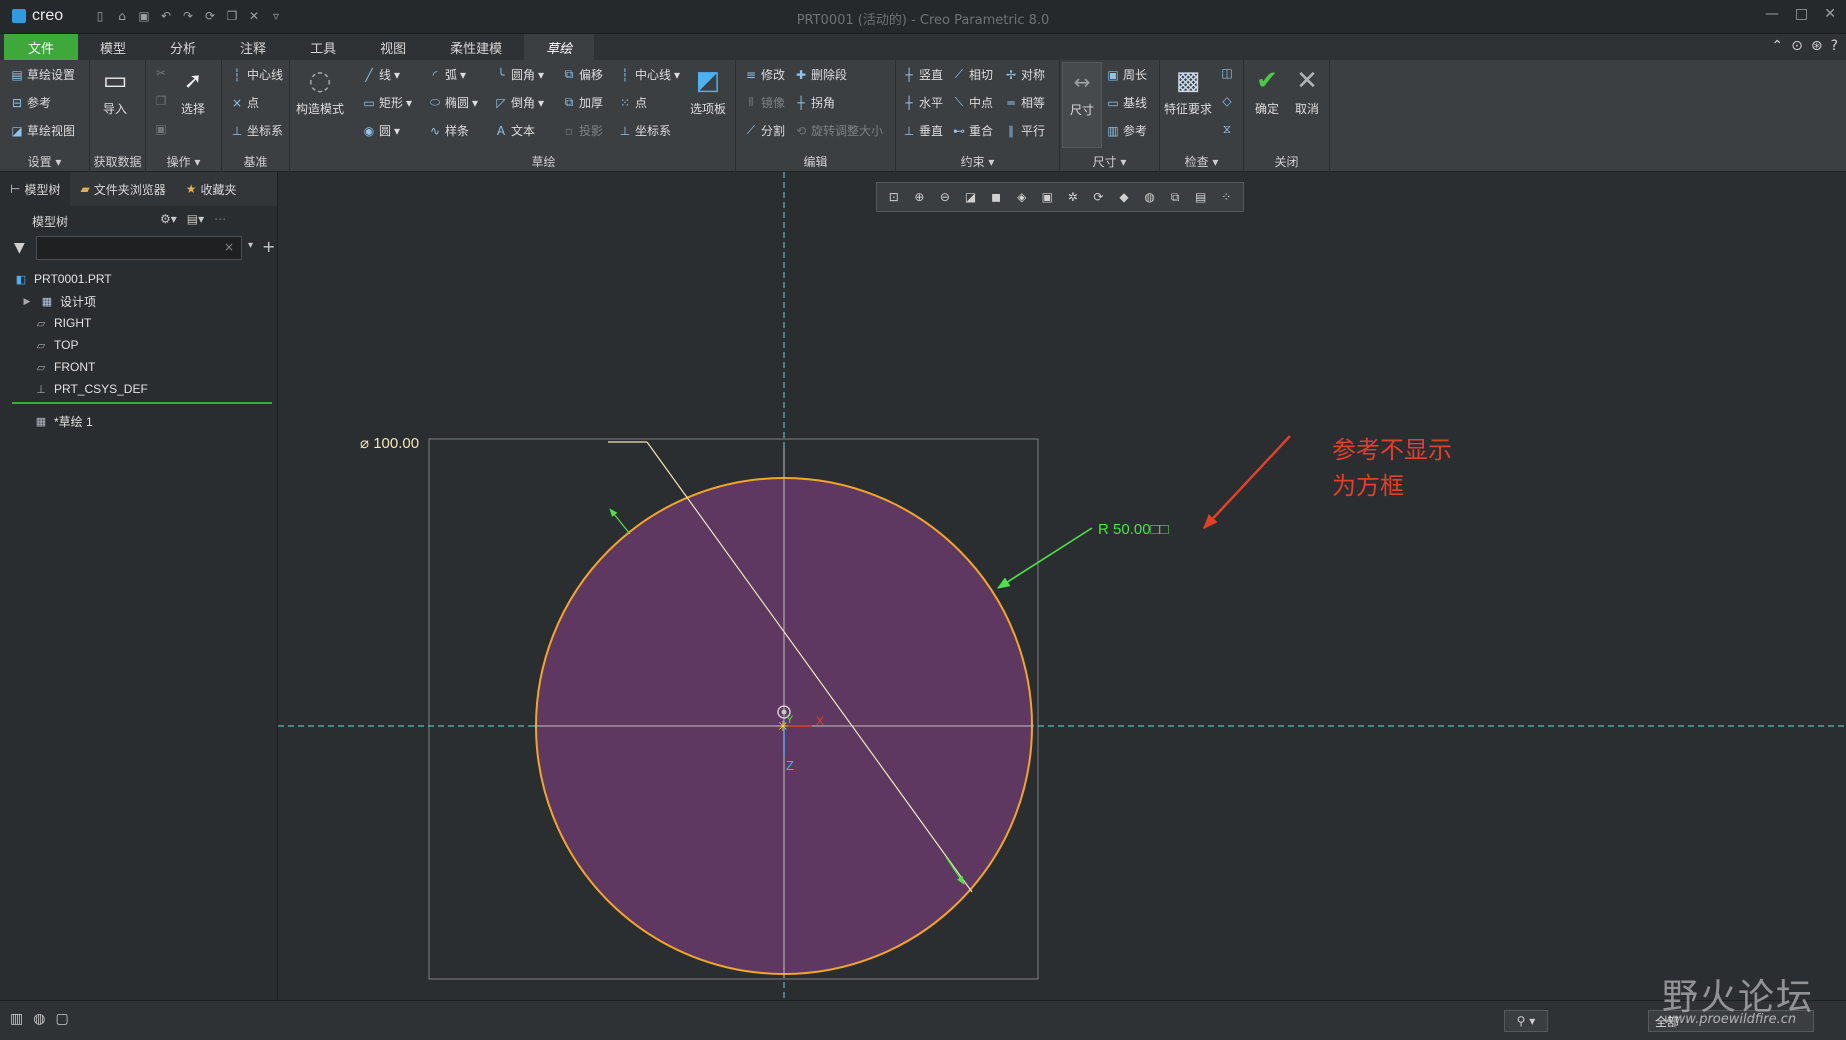 This screenshot has height=1040, width=1846. I want to click on sketch-centerline-button: ┆ 中心线 ▾, so click(649, 74).